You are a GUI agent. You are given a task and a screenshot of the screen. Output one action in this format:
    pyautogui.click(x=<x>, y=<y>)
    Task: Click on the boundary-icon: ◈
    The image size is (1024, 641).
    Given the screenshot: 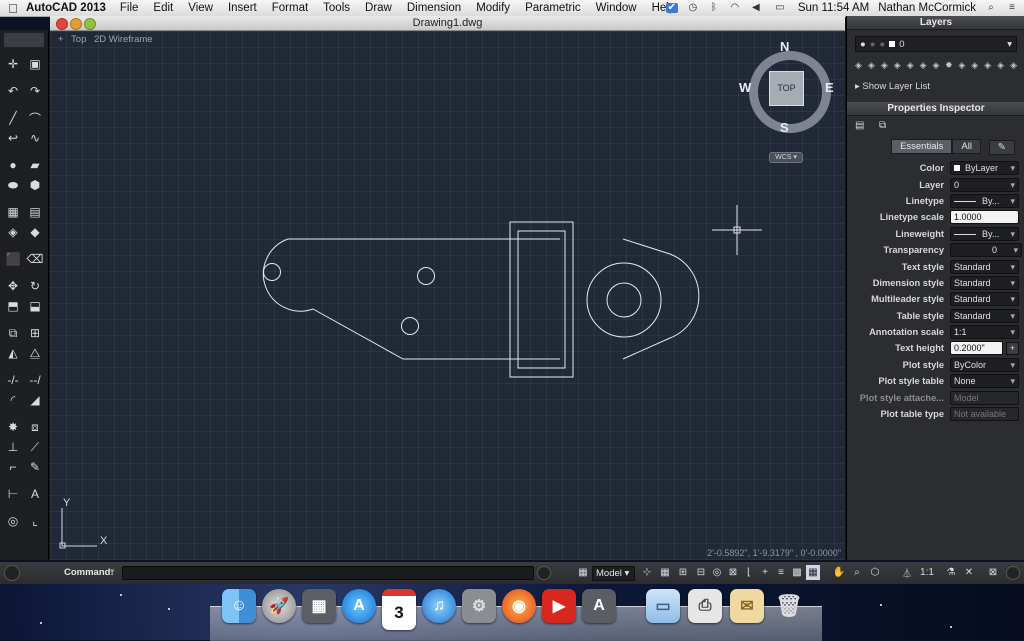 What is the action you would take?
    pyautogui.click(x=13, y=232)
    